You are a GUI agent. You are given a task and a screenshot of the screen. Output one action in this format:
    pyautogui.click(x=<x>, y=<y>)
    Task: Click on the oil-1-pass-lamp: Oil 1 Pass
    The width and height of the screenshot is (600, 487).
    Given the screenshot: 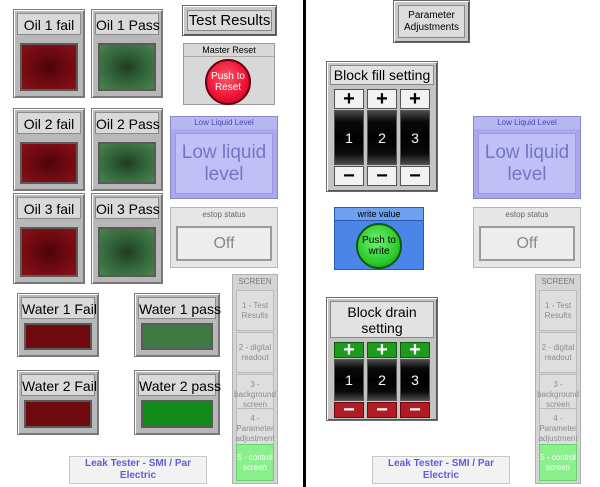 What is the action you would take?
    pyautogui.click(x=127, y=53)
    